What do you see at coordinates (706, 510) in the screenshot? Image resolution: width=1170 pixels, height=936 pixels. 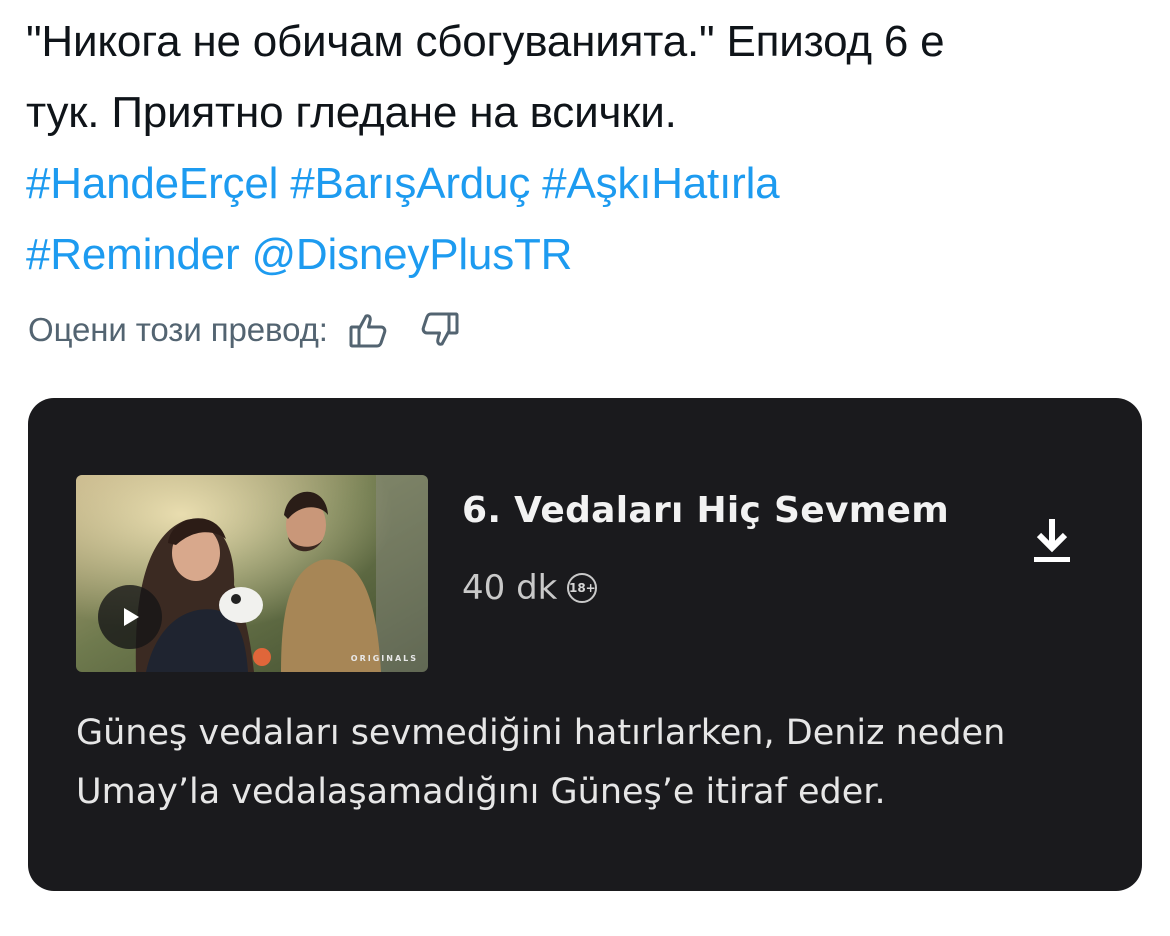 I see `episode-title: 6. Vedaları Hiç Sevmem` at bounding box center [706, 510].